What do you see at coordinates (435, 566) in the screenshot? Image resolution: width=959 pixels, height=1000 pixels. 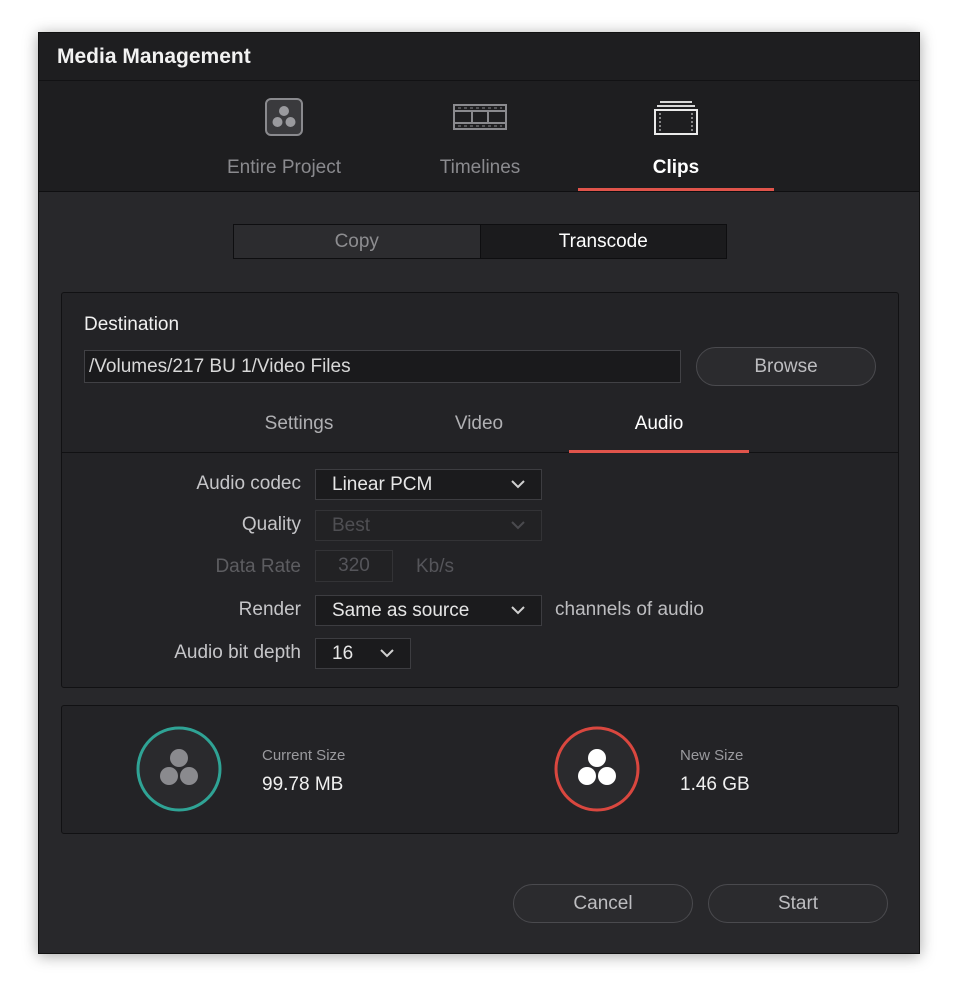 I see `data-rate-unit: Kb/s` at bounding box center [435, 566].